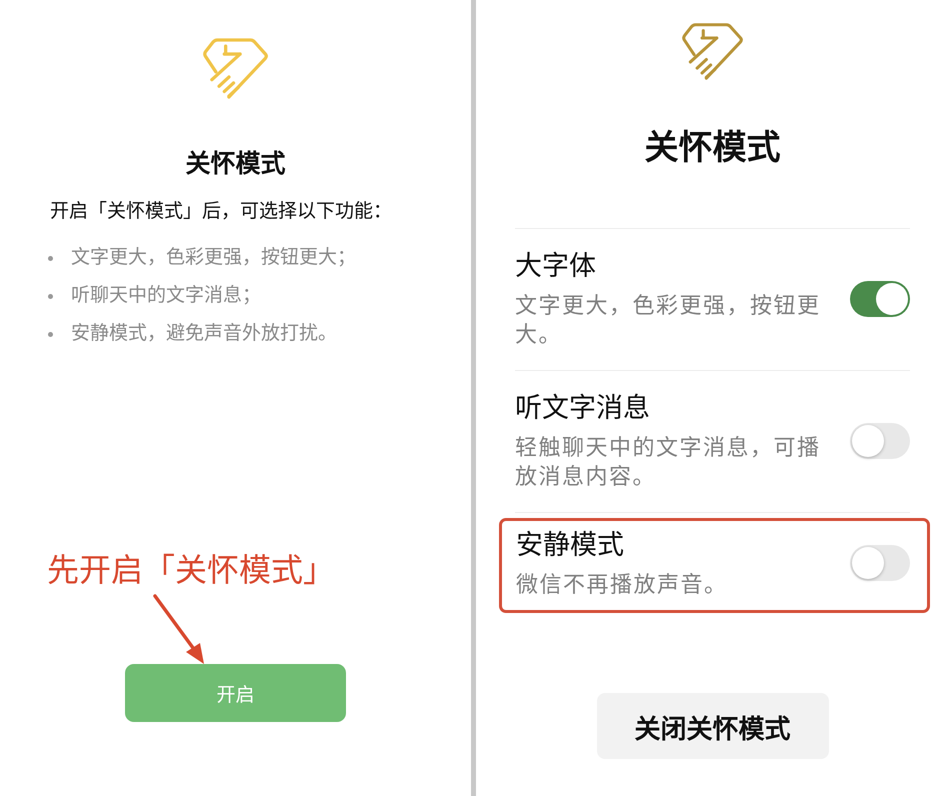 This screenshot has width=942, height=796. Describe the element at coordinates (556, 266) in the screenshot. I see `setting-title: 大字体` at that location.